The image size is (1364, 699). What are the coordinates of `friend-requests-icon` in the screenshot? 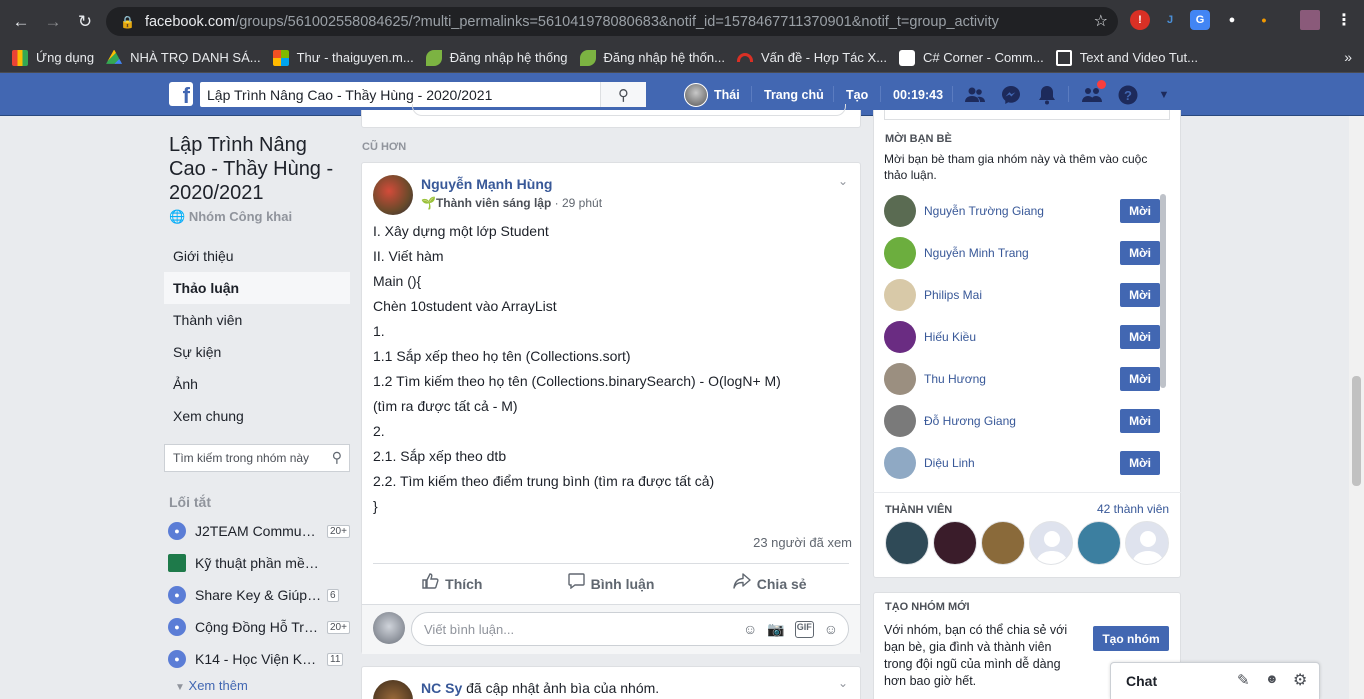 It's located at (975, 95).